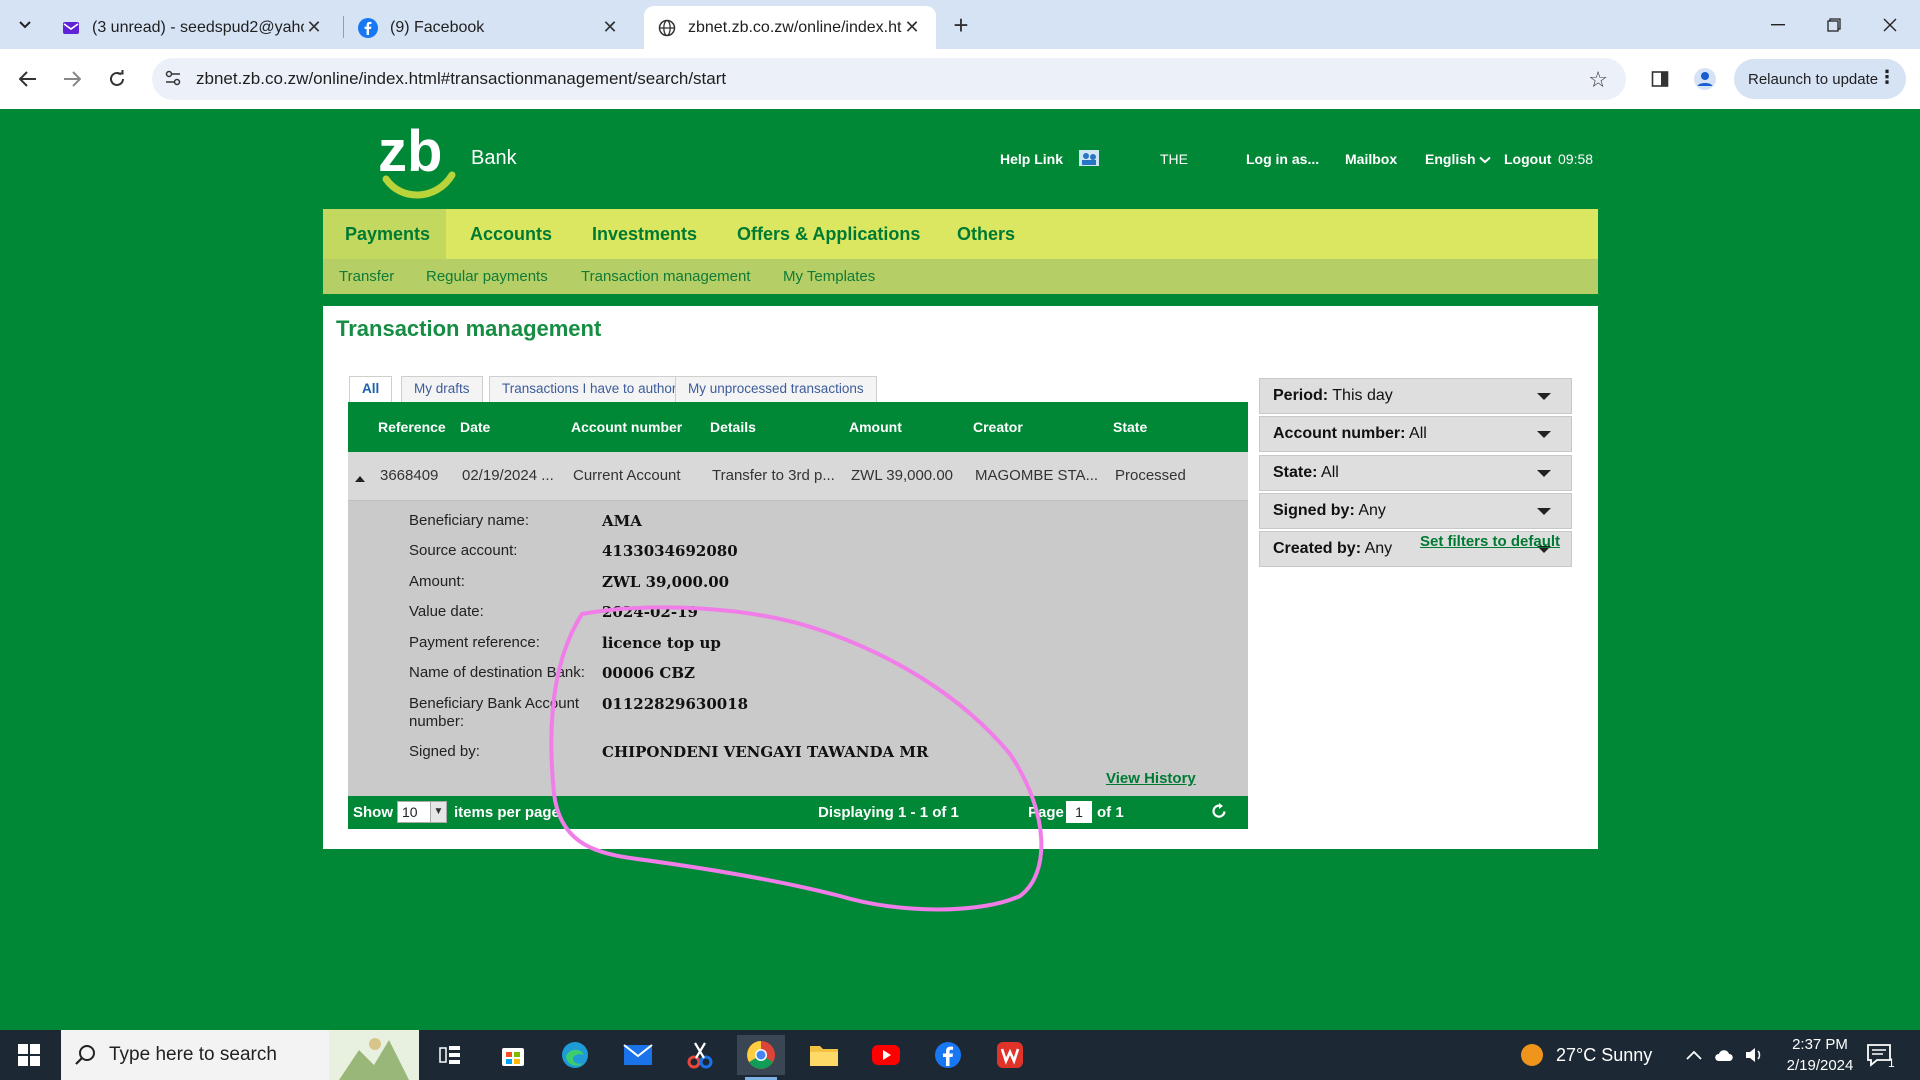 This screenshot has width=1920, height=1080. I want to click on taskbar-facebook, so click(948, 1055).